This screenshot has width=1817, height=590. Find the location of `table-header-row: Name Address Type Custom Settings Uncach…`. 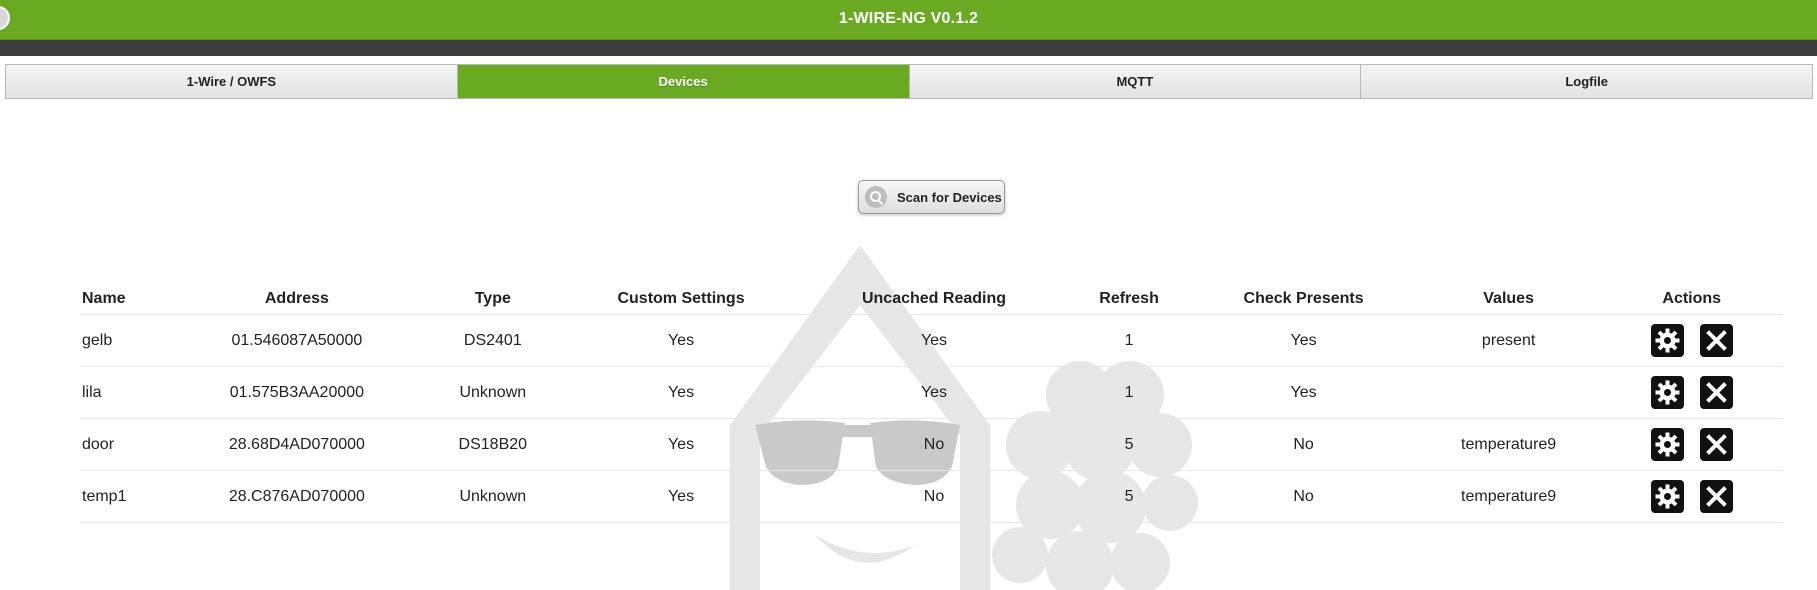

table-header-row: Name Address Type Custom Settings Uncach… is located at coordinates (931, 299).